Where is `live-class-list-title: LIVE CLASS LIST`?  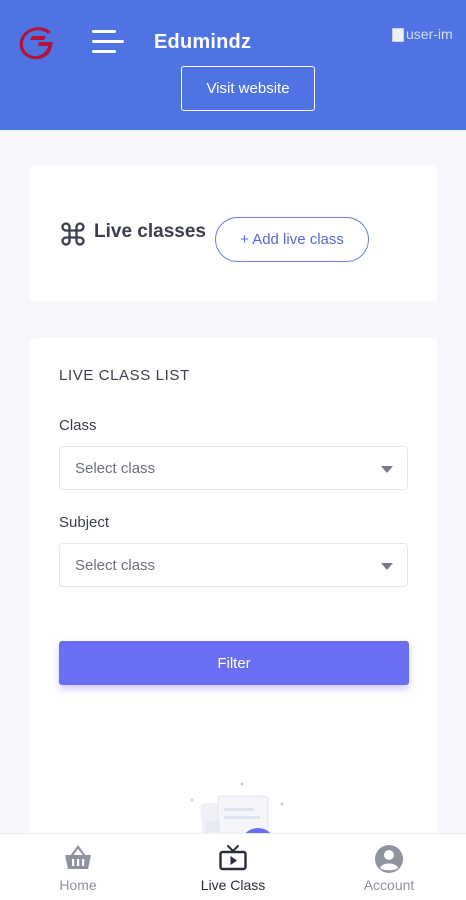
live-class-list-title: LIVE CLASS LIST is located at coordinates (124, 375).